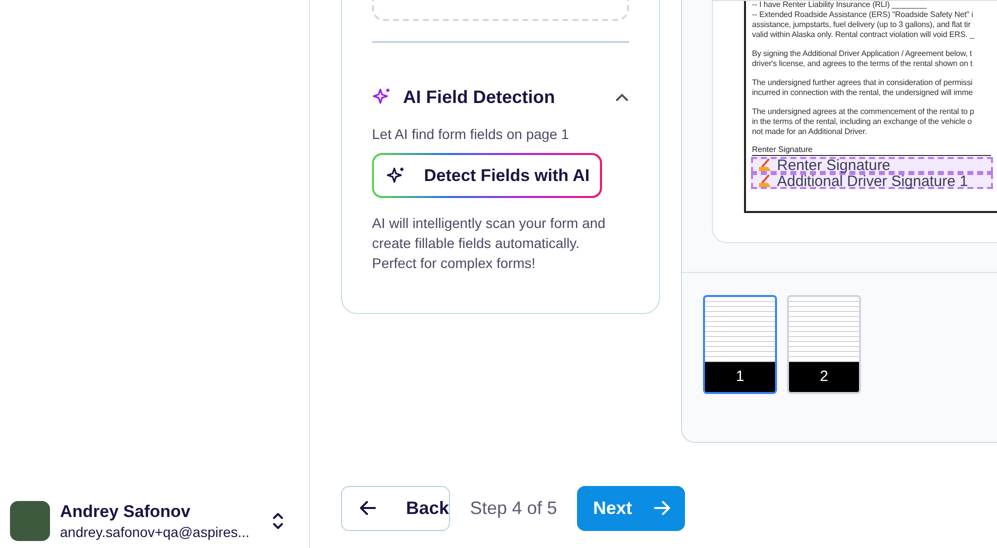  I want to click on detect-fields-button: Detect Fields with AI, so click(487, 175).